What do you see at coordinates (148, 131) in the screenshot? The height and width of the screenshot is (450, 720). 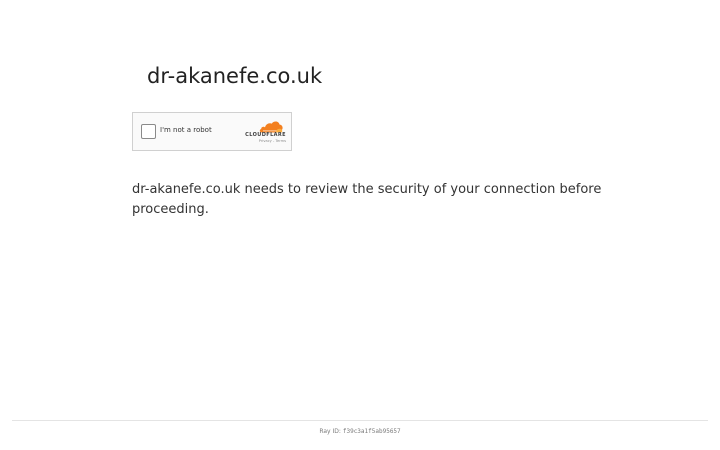 I see `captcha-checkbox` at bounding box center [148, 131].